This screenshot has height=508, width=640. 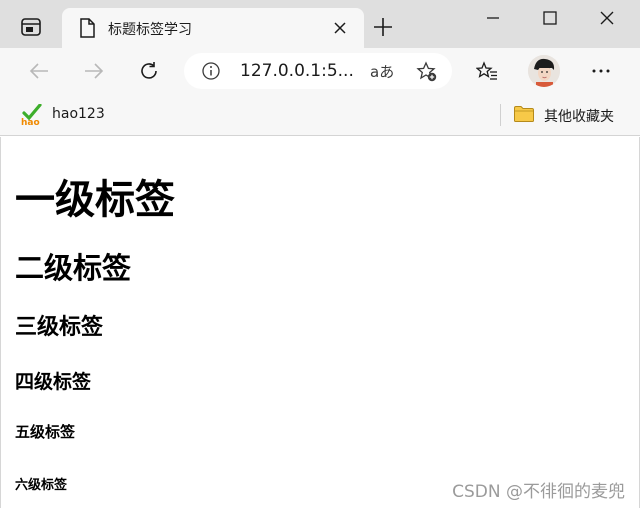 What do you see at coordinates (87, 28) in the screenshot?
I see `page-icon` at bounding box center [87, 28].